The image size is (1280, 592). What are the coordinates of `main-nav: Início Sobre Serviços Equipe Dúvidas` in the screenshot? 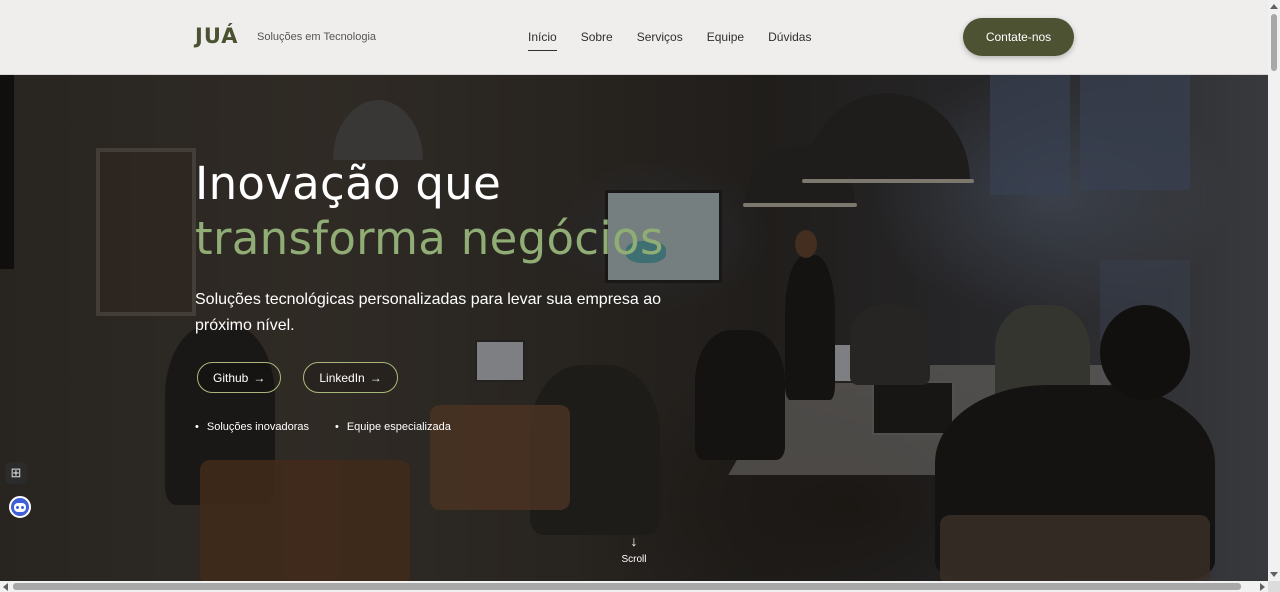 It's located at (681, 40).